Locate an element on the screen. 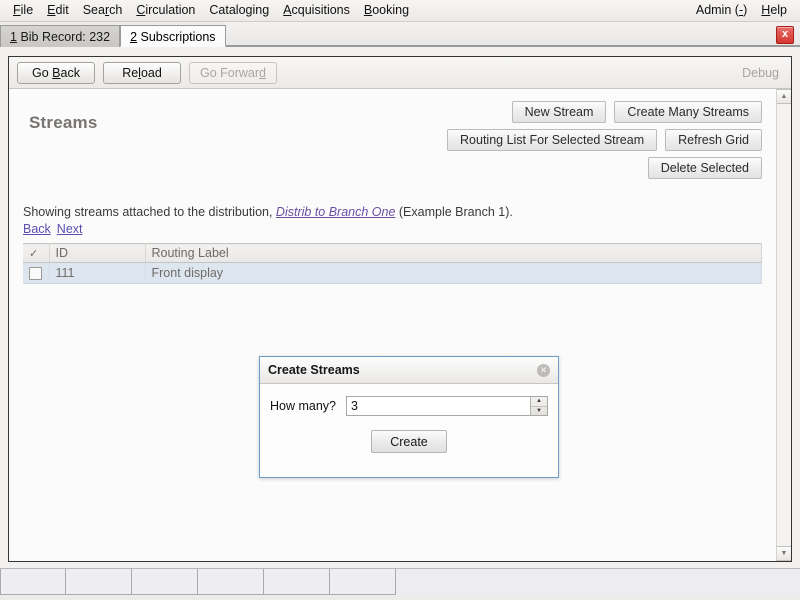 The height and width of the screenshot is (600, 800). menu-item-booking: Booking is located at coordinates (386, 10).